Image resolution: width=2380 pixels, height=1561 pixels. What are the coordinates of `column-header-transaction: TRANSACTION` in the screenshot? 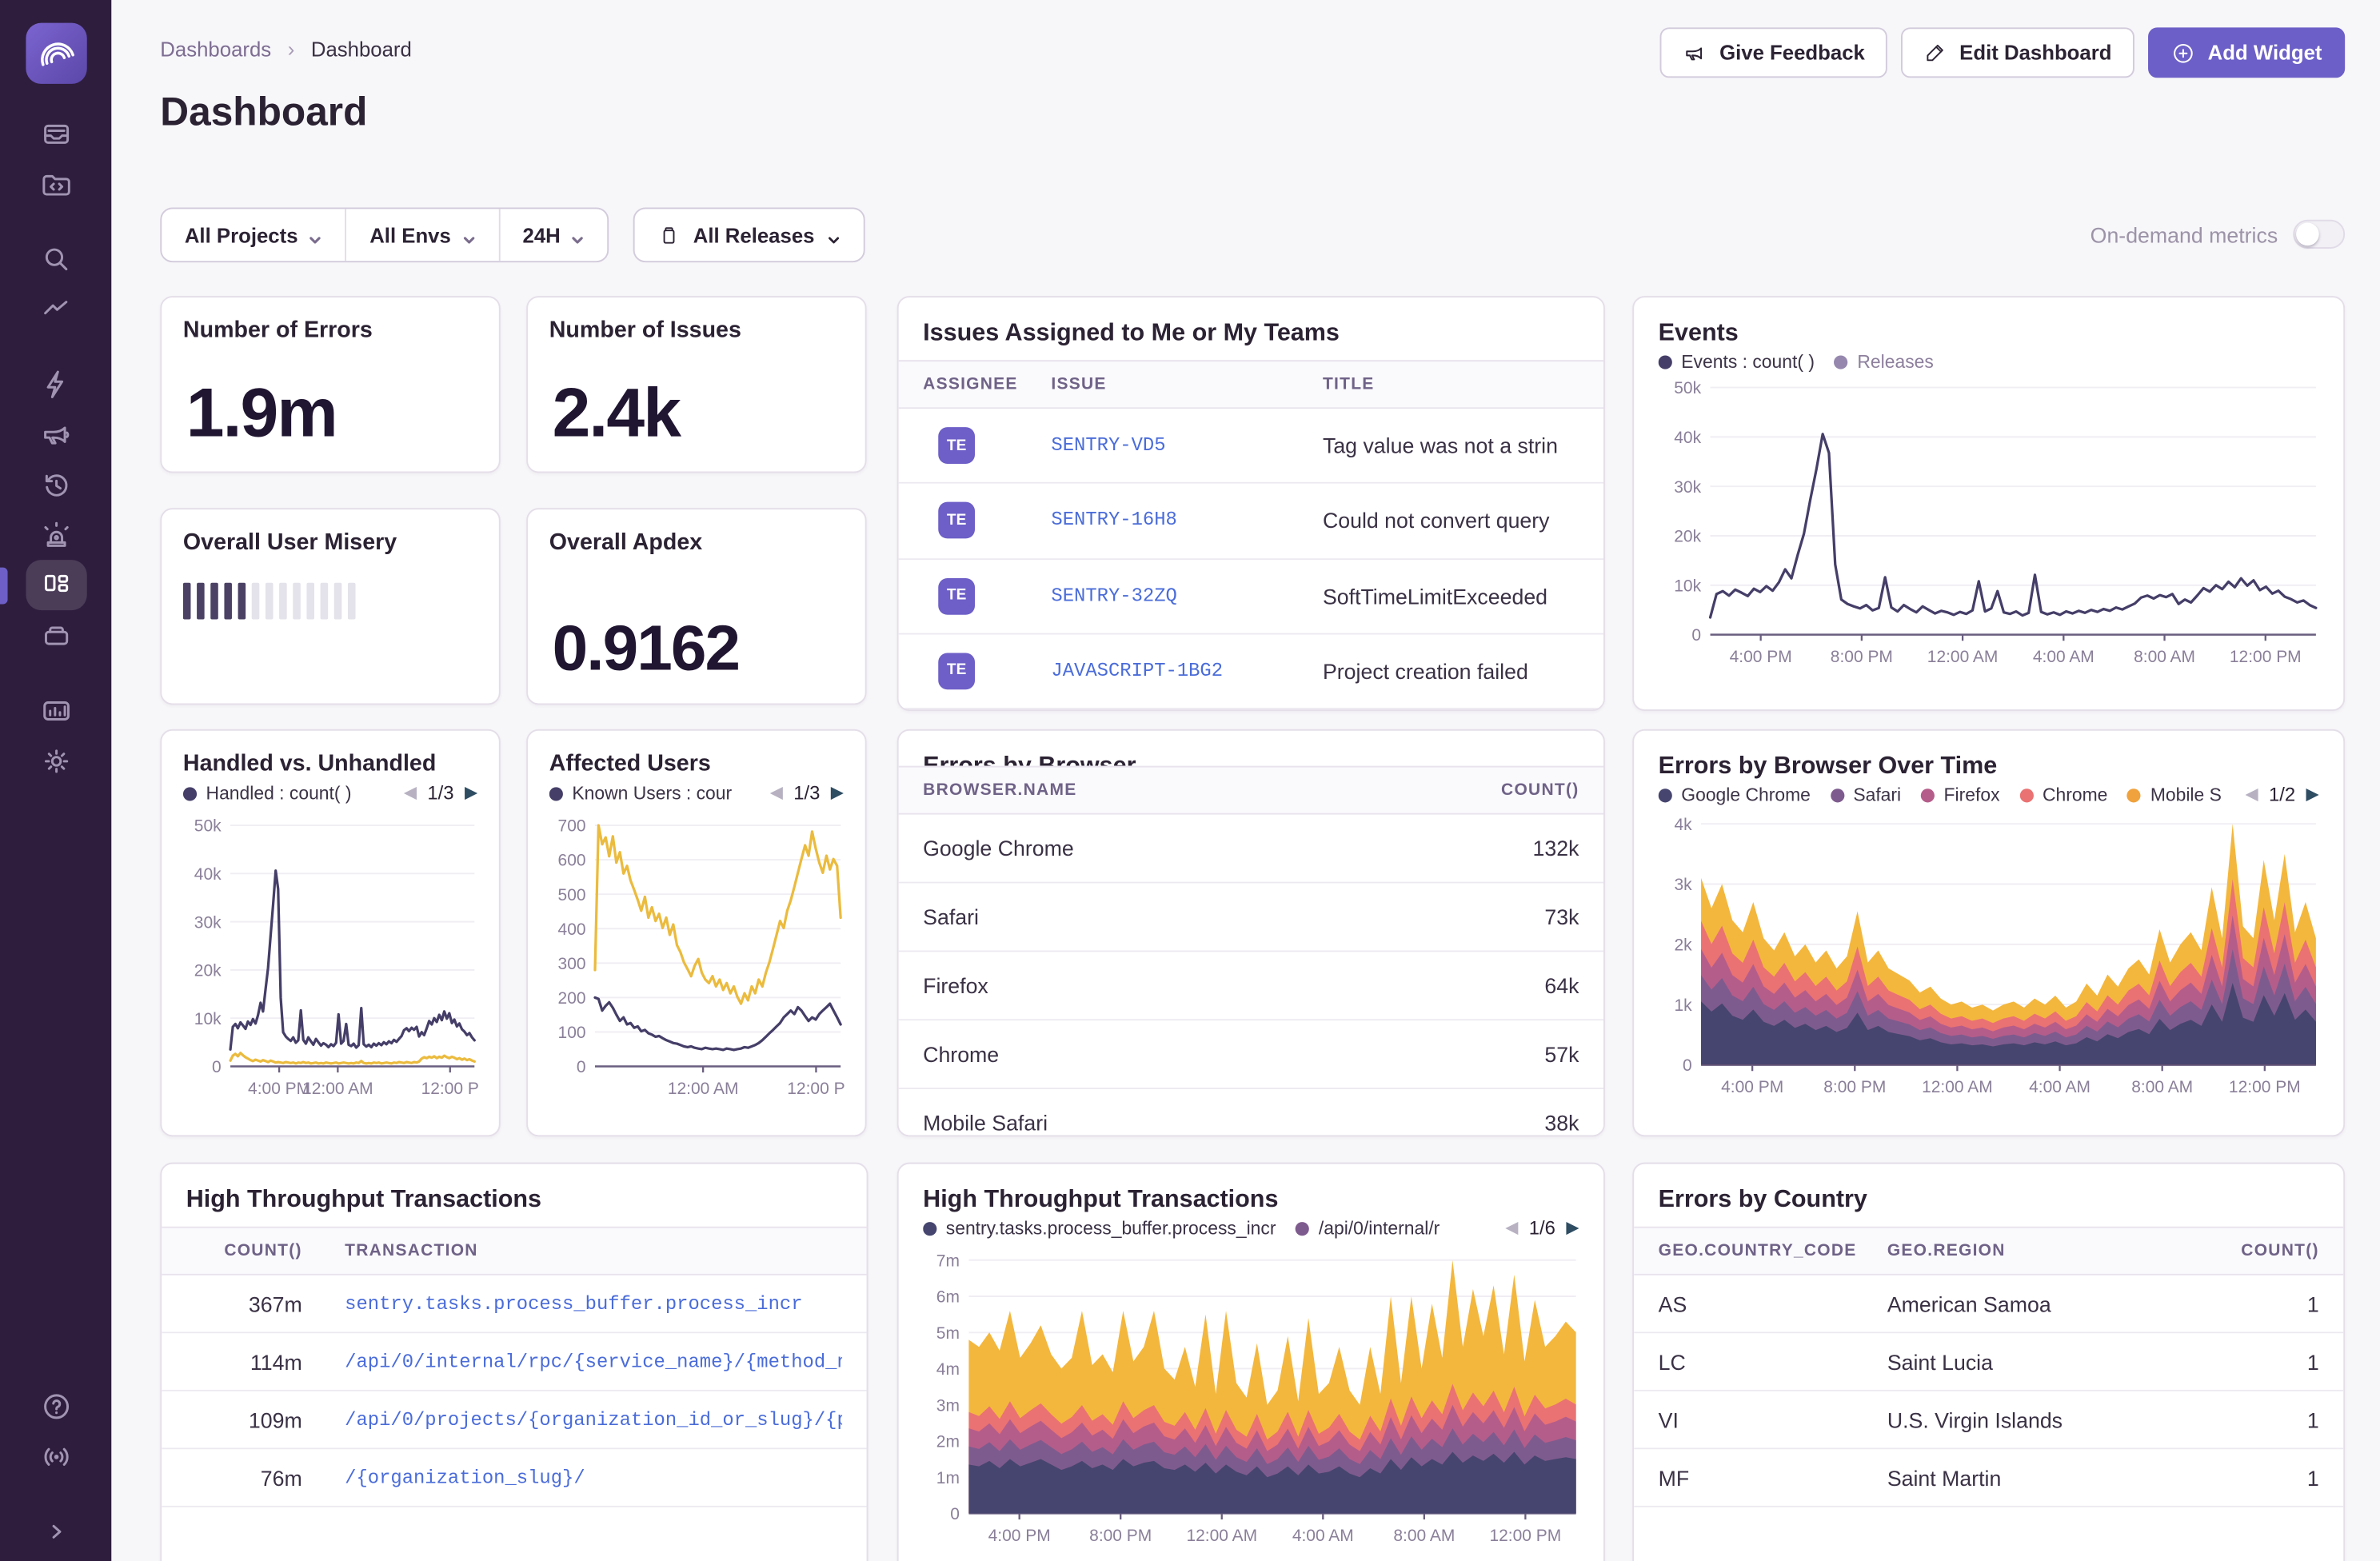 It's located at (593, 1251).